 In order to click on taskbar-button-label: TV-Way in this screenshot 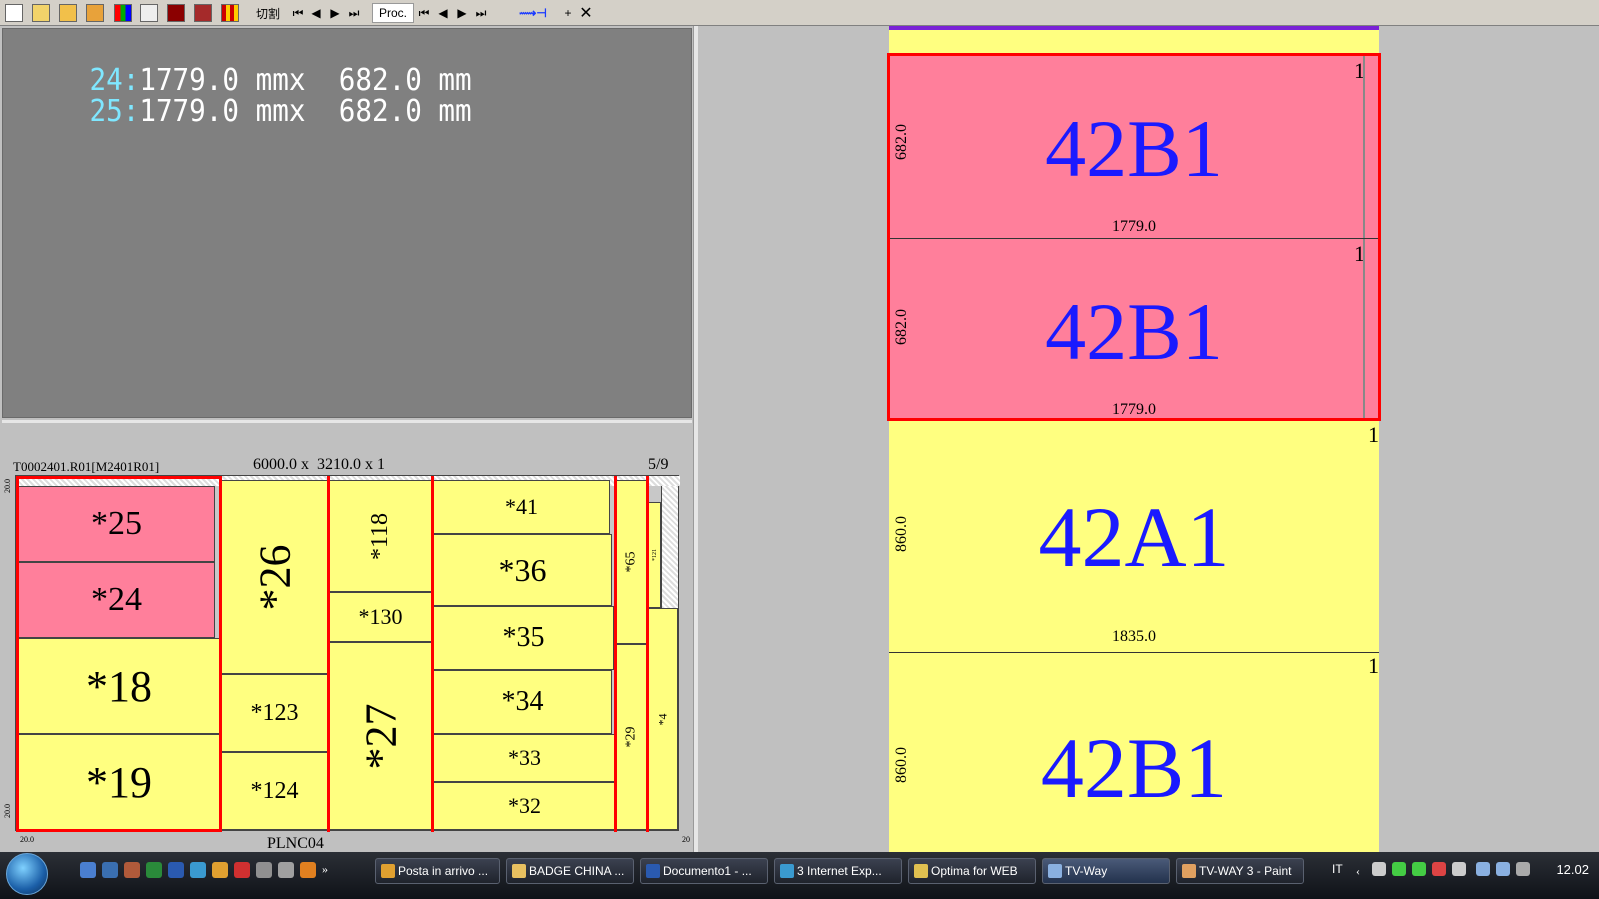, I will do `click(1086, 871)`.